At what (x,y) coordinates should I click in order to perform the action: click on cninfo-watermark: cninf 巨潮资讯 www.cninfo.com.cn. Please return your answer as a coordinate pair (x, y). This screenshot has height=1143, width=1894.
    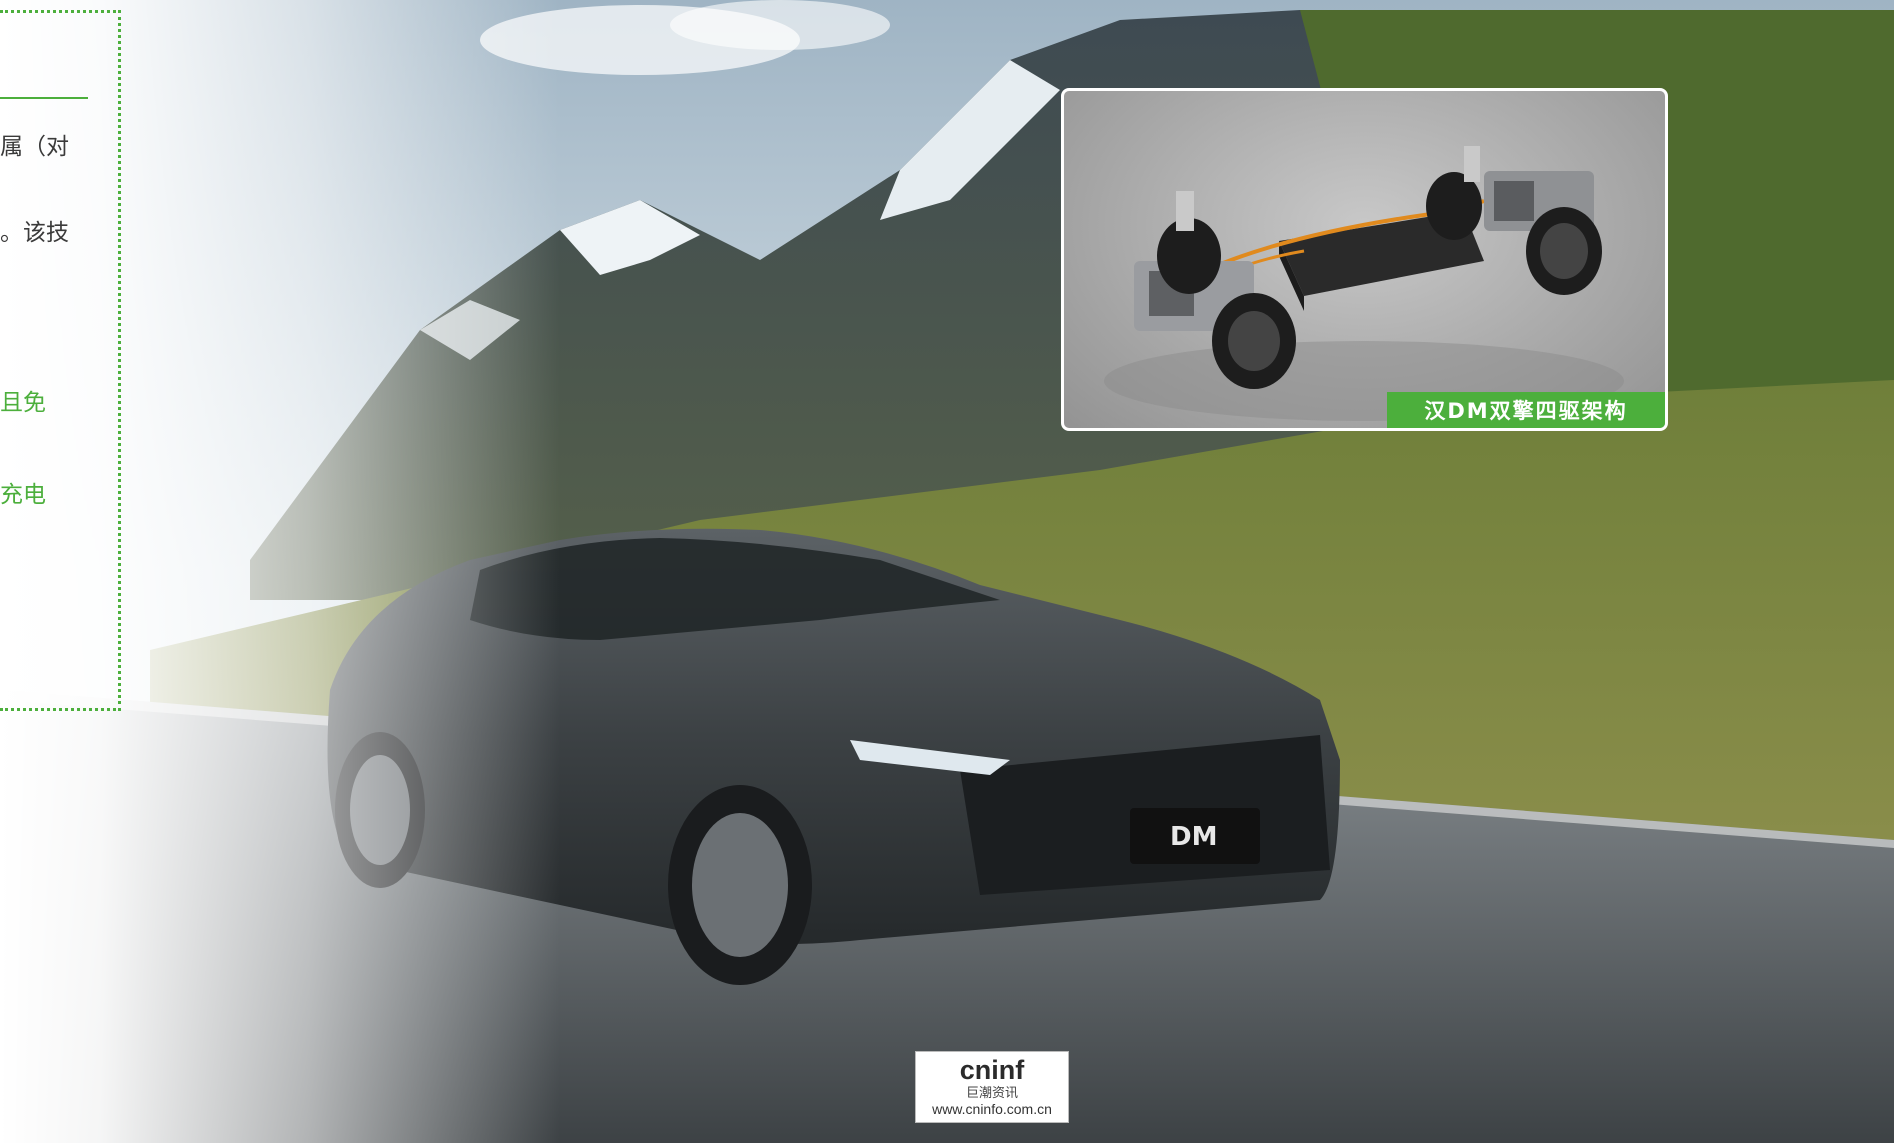
    Looking at the image, I should click on (992, 1087).